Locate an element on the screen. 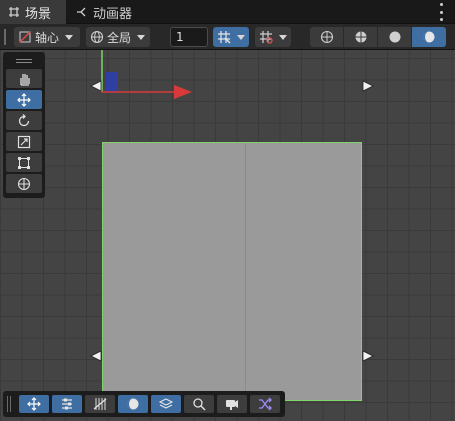 This screenshot has height=421, width=455. grid-snap-icon is located at coordinates (224, 37).